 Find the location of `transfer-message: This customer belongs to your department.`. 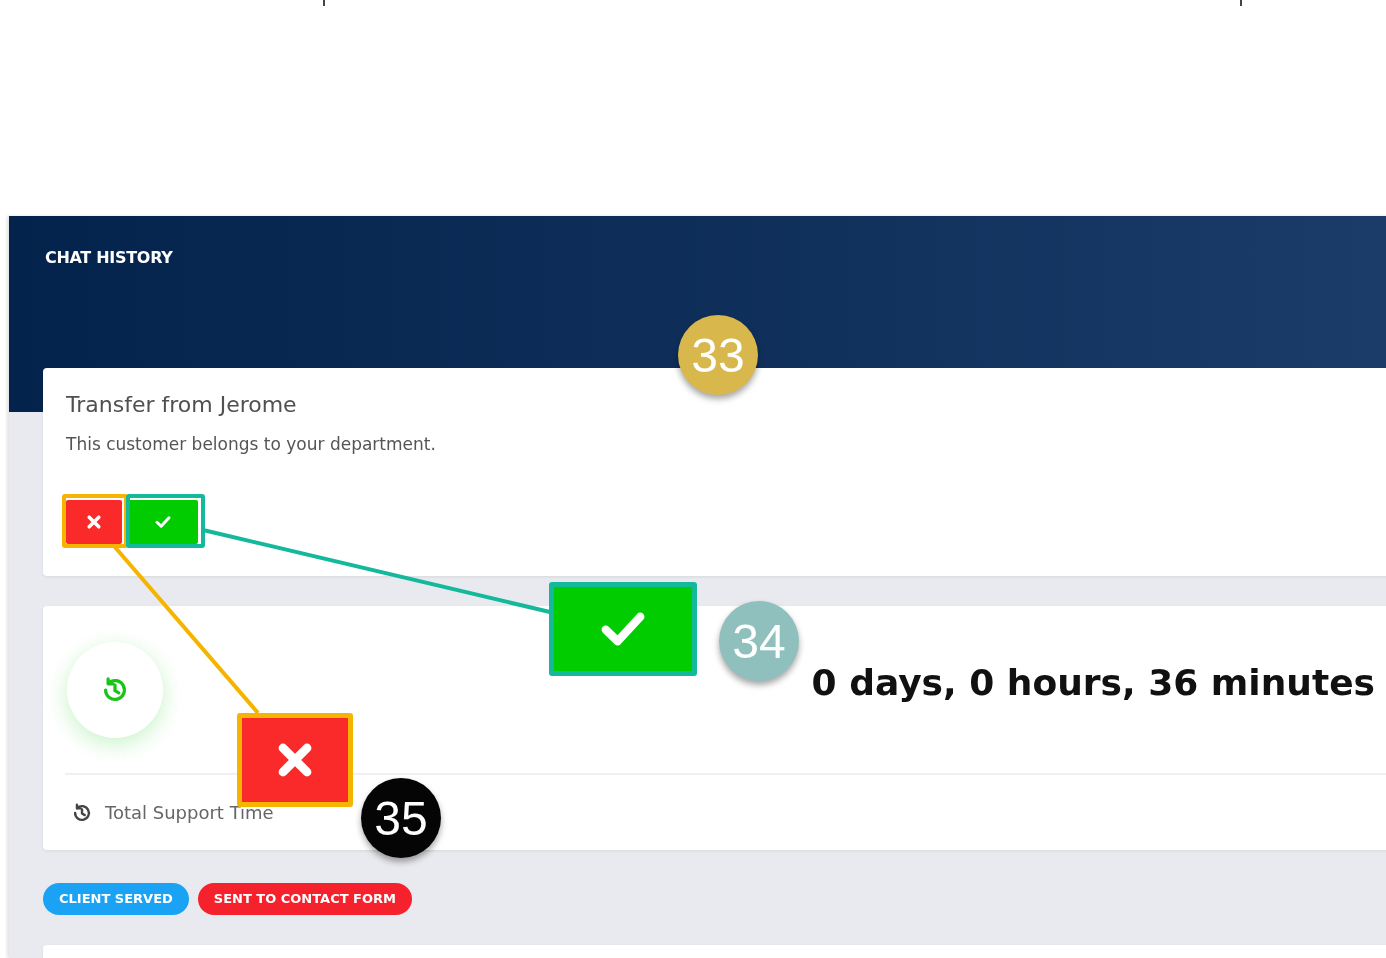

transfer-message: This customer belongs to your department. is located at coordinates (251, 444).